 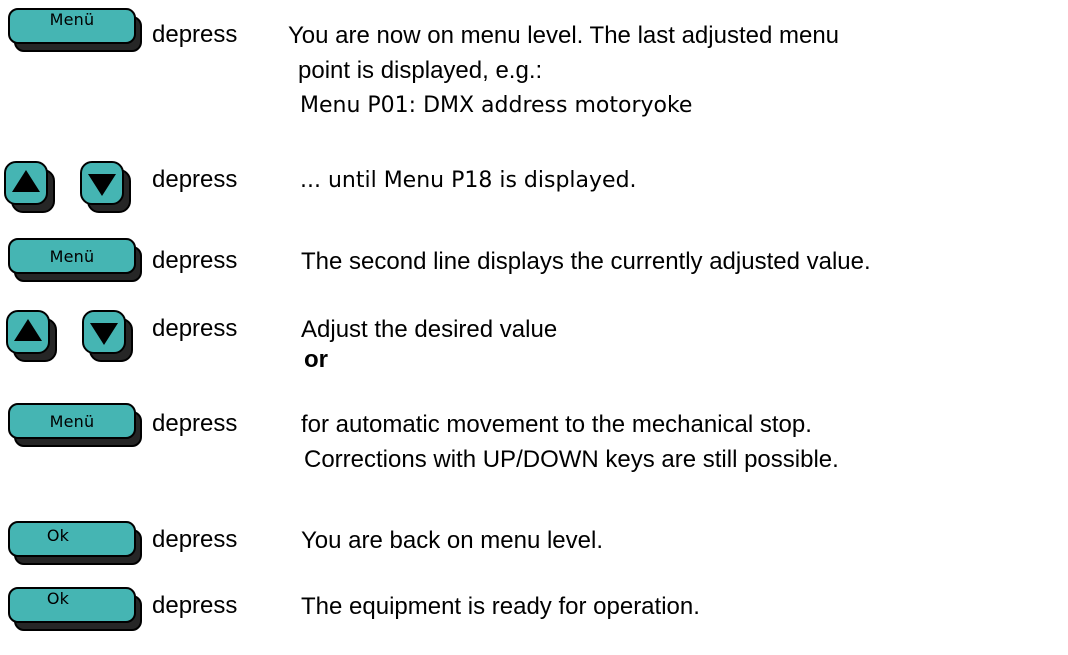 What do you see at coordinates (316, 359) in the screenshot?
I see `step-4-line-2: or` at bounding box center [316, 359].